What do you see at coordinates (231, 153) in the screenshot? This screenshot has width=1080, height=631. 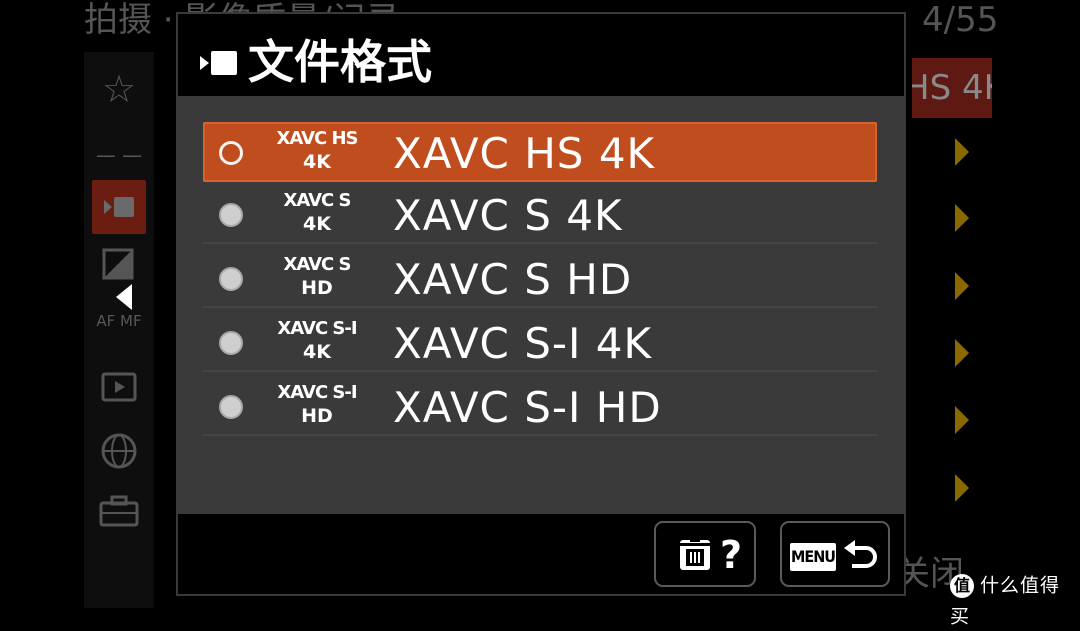 I see `radio-selected-icon` at bounding box center [231, 153].